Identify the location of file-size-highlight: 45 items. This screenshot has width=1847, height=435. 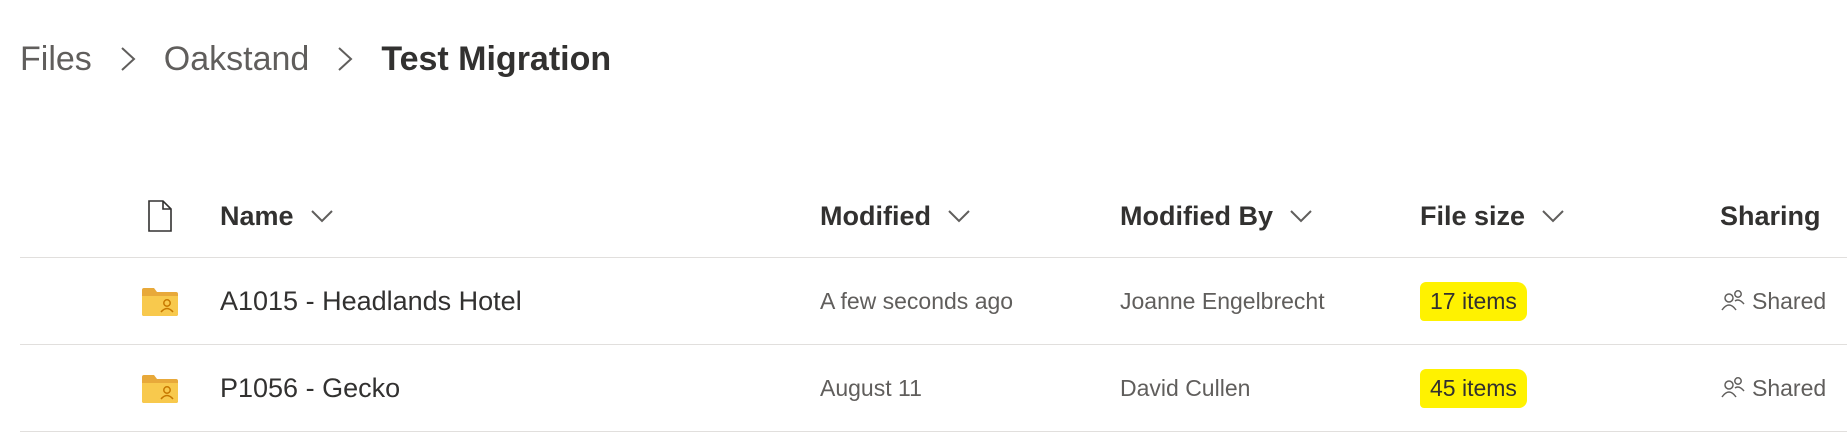
(1473, 388).